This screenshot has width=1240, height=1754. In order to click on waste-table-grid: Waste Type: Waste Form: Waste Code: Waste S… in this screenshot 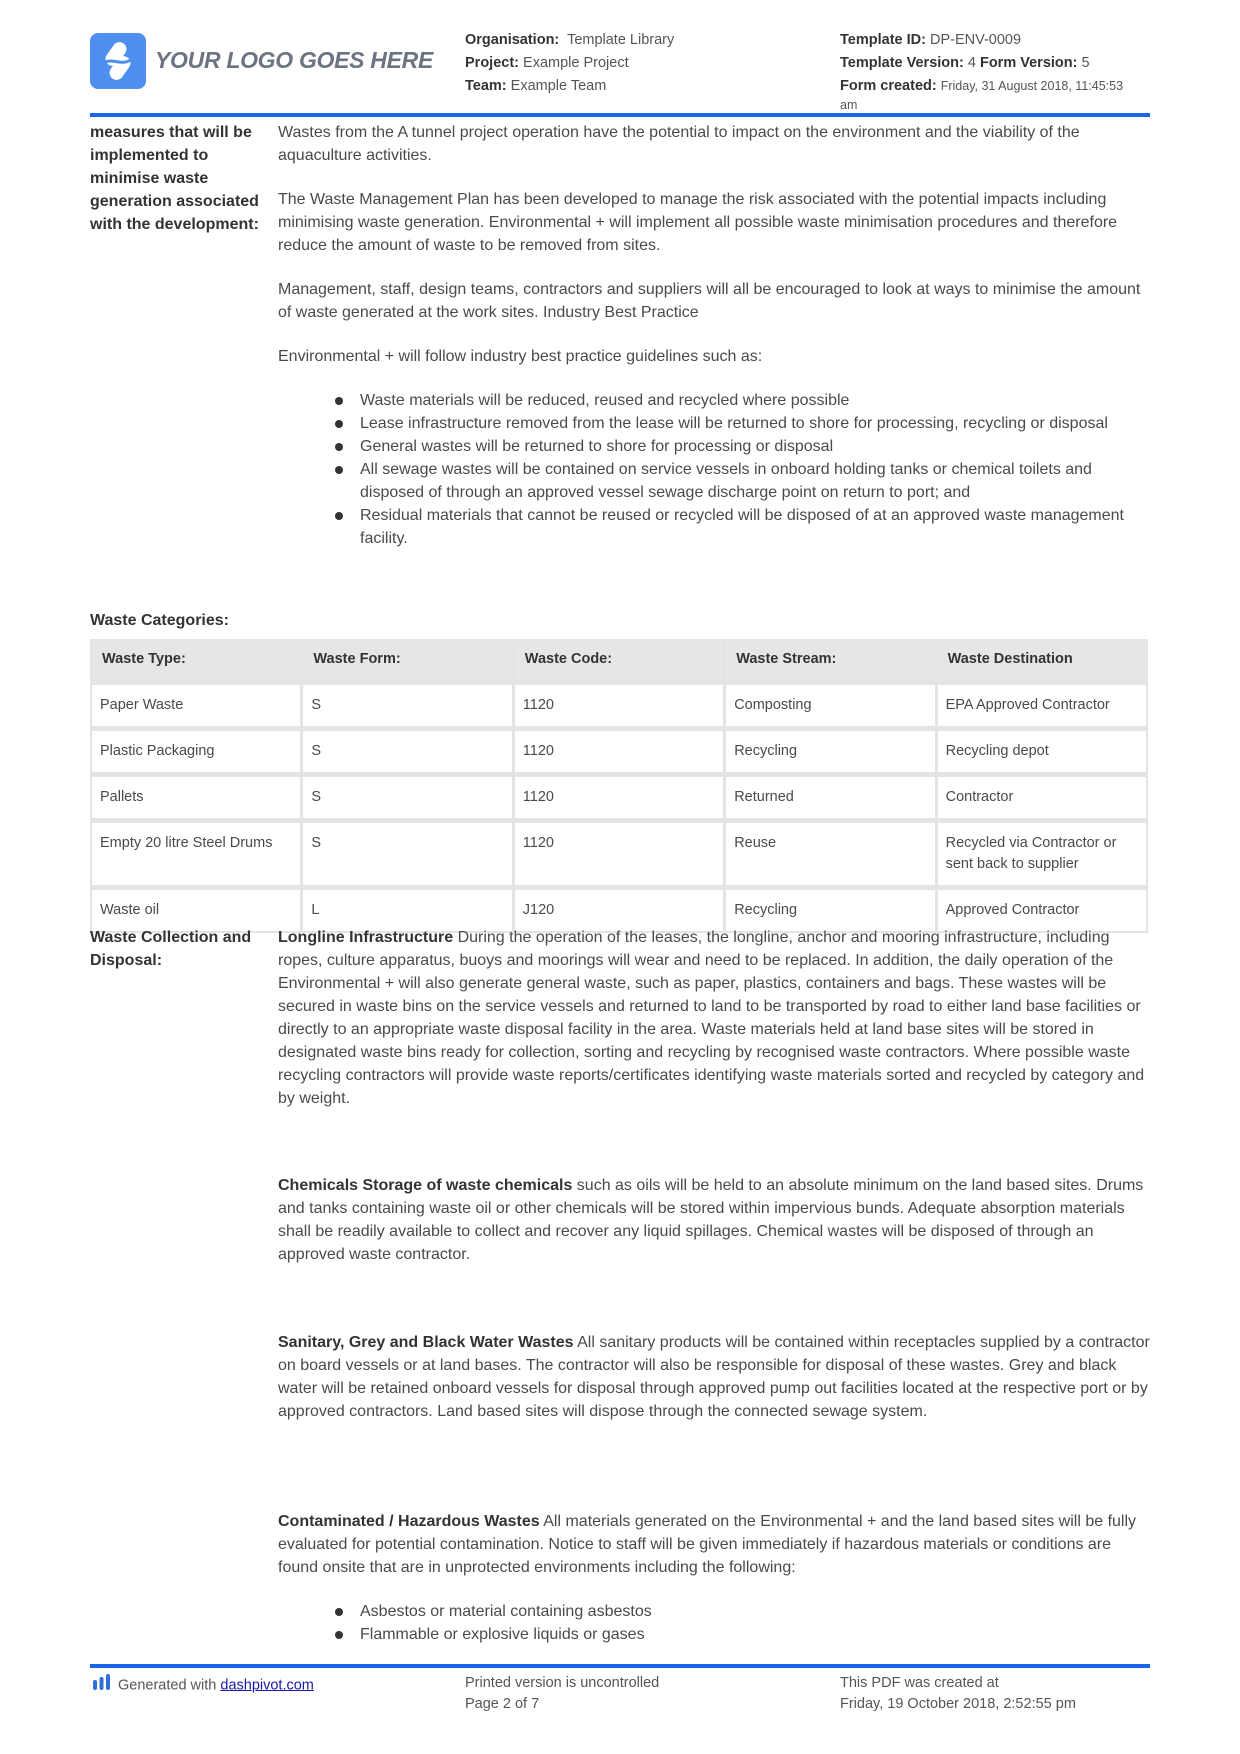, I will do `click(619, 786)`.